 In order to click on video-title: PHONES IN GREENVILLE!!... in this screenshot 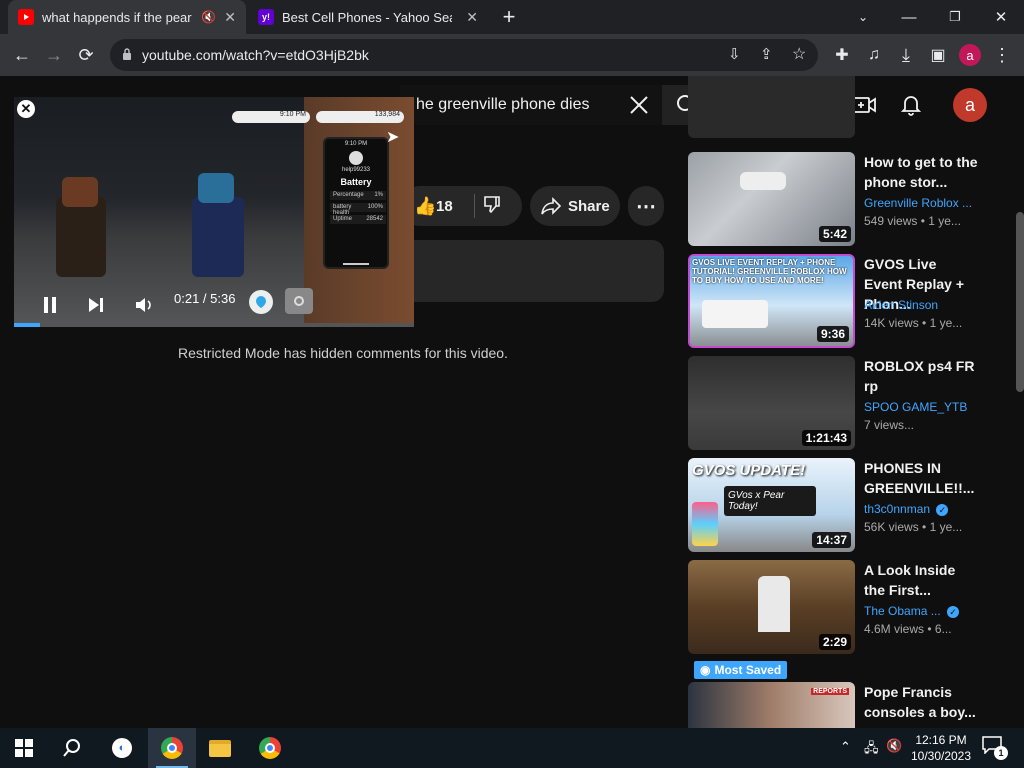, I will do `click(921, 478)`.